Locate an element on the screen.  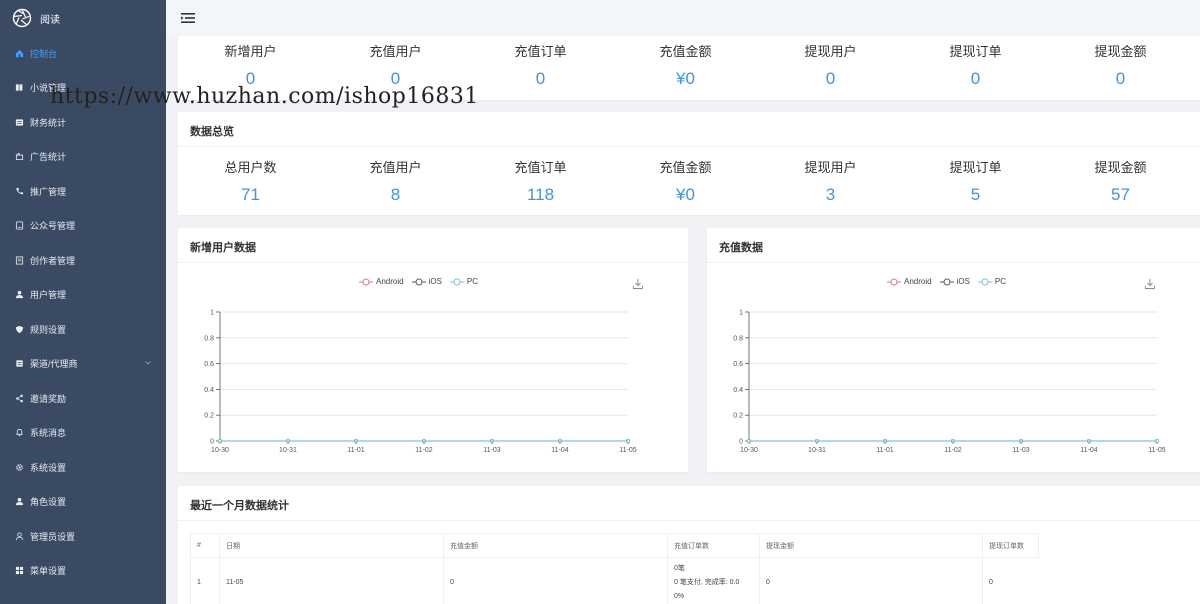
stat-value: 118 is located at coordinates (540, 194).